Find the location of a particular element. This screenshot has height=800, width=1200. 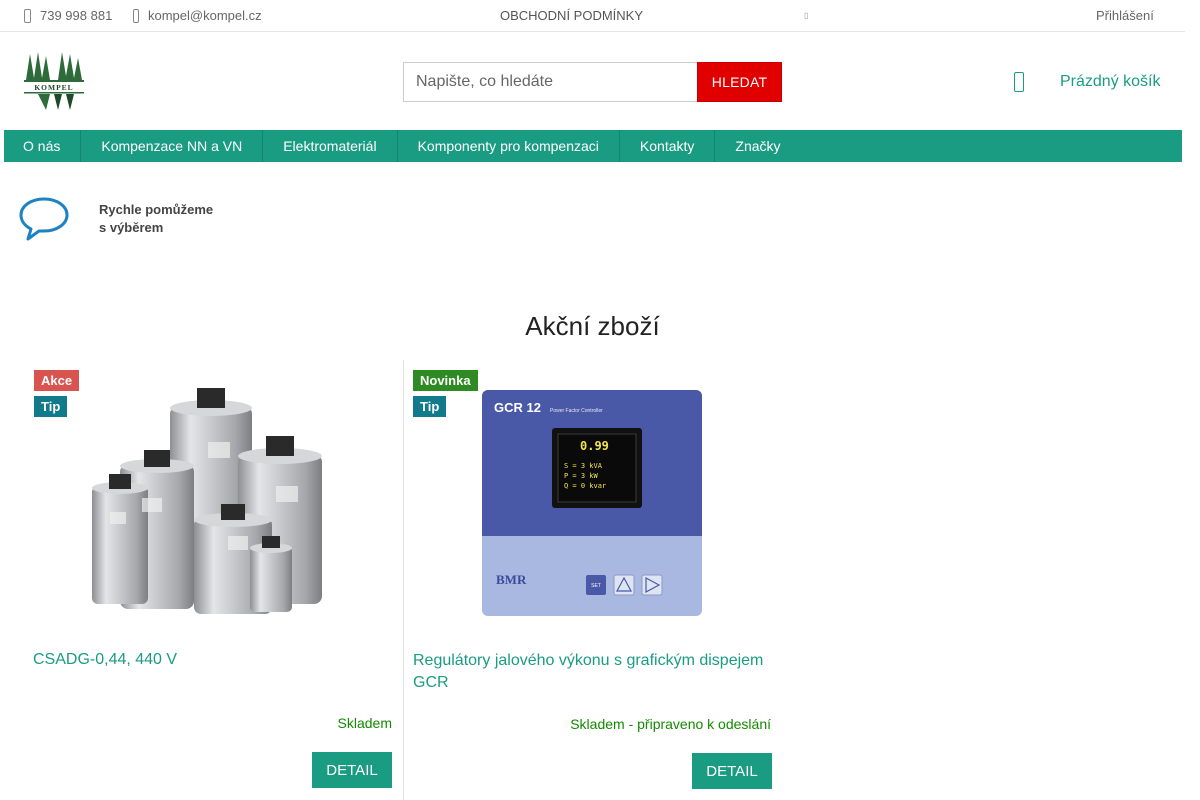

cart-icon is located at coordinates (1019, 82).